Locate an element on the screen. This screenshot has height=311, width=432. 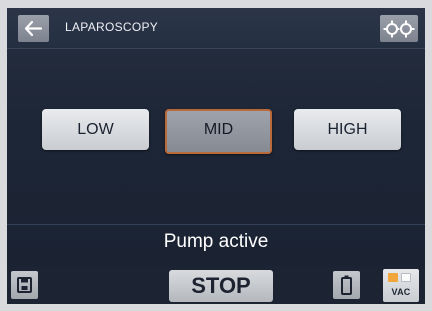
top-bar: LAPAROSCOPY is located at coordinates (216, 28).